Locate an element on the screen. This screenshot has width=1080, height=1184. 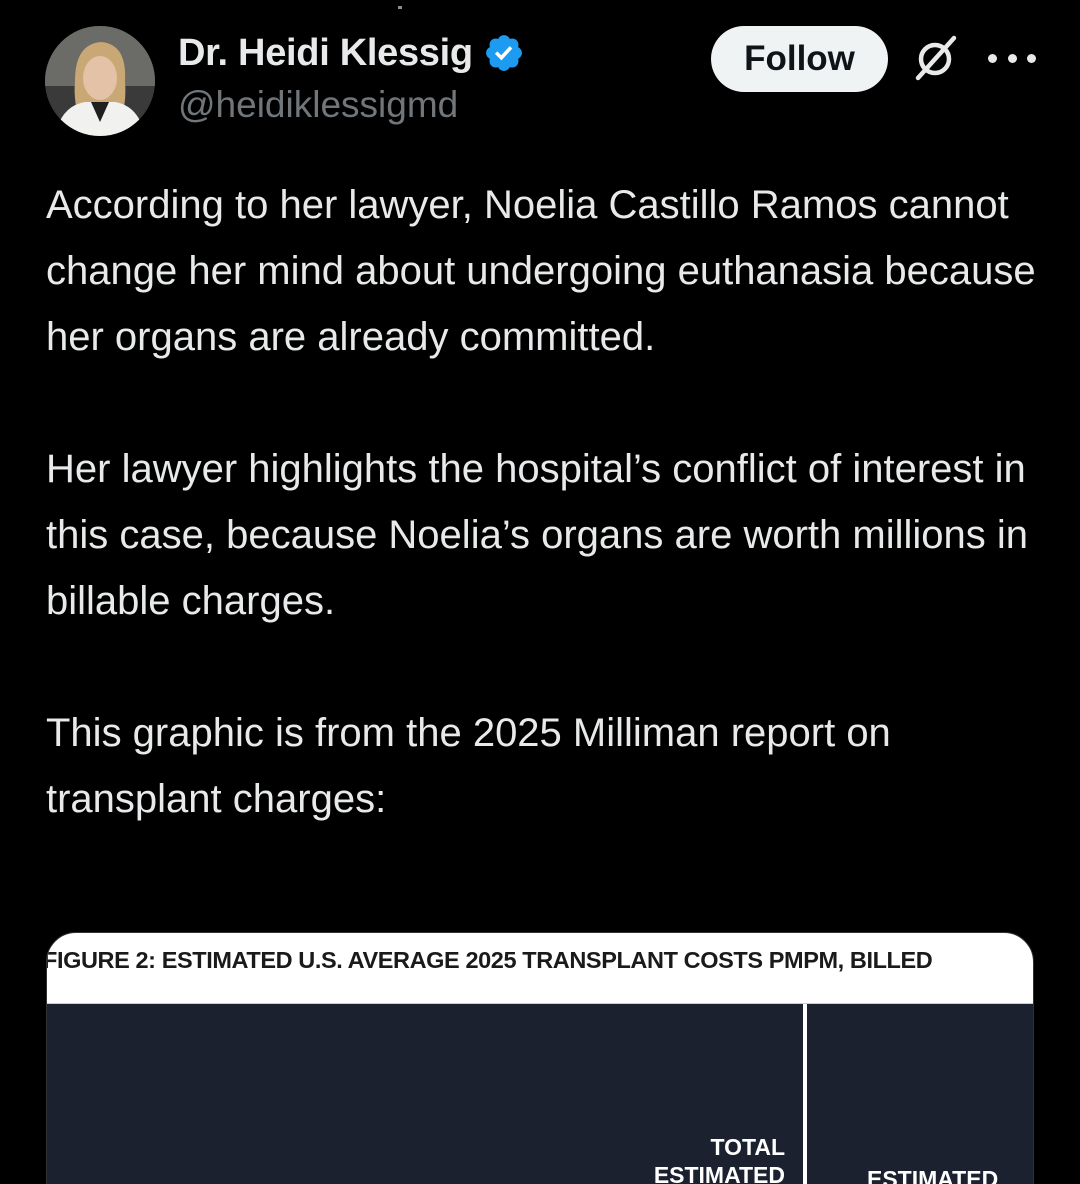
more-options-icon is located at coordinates (1012, 58).